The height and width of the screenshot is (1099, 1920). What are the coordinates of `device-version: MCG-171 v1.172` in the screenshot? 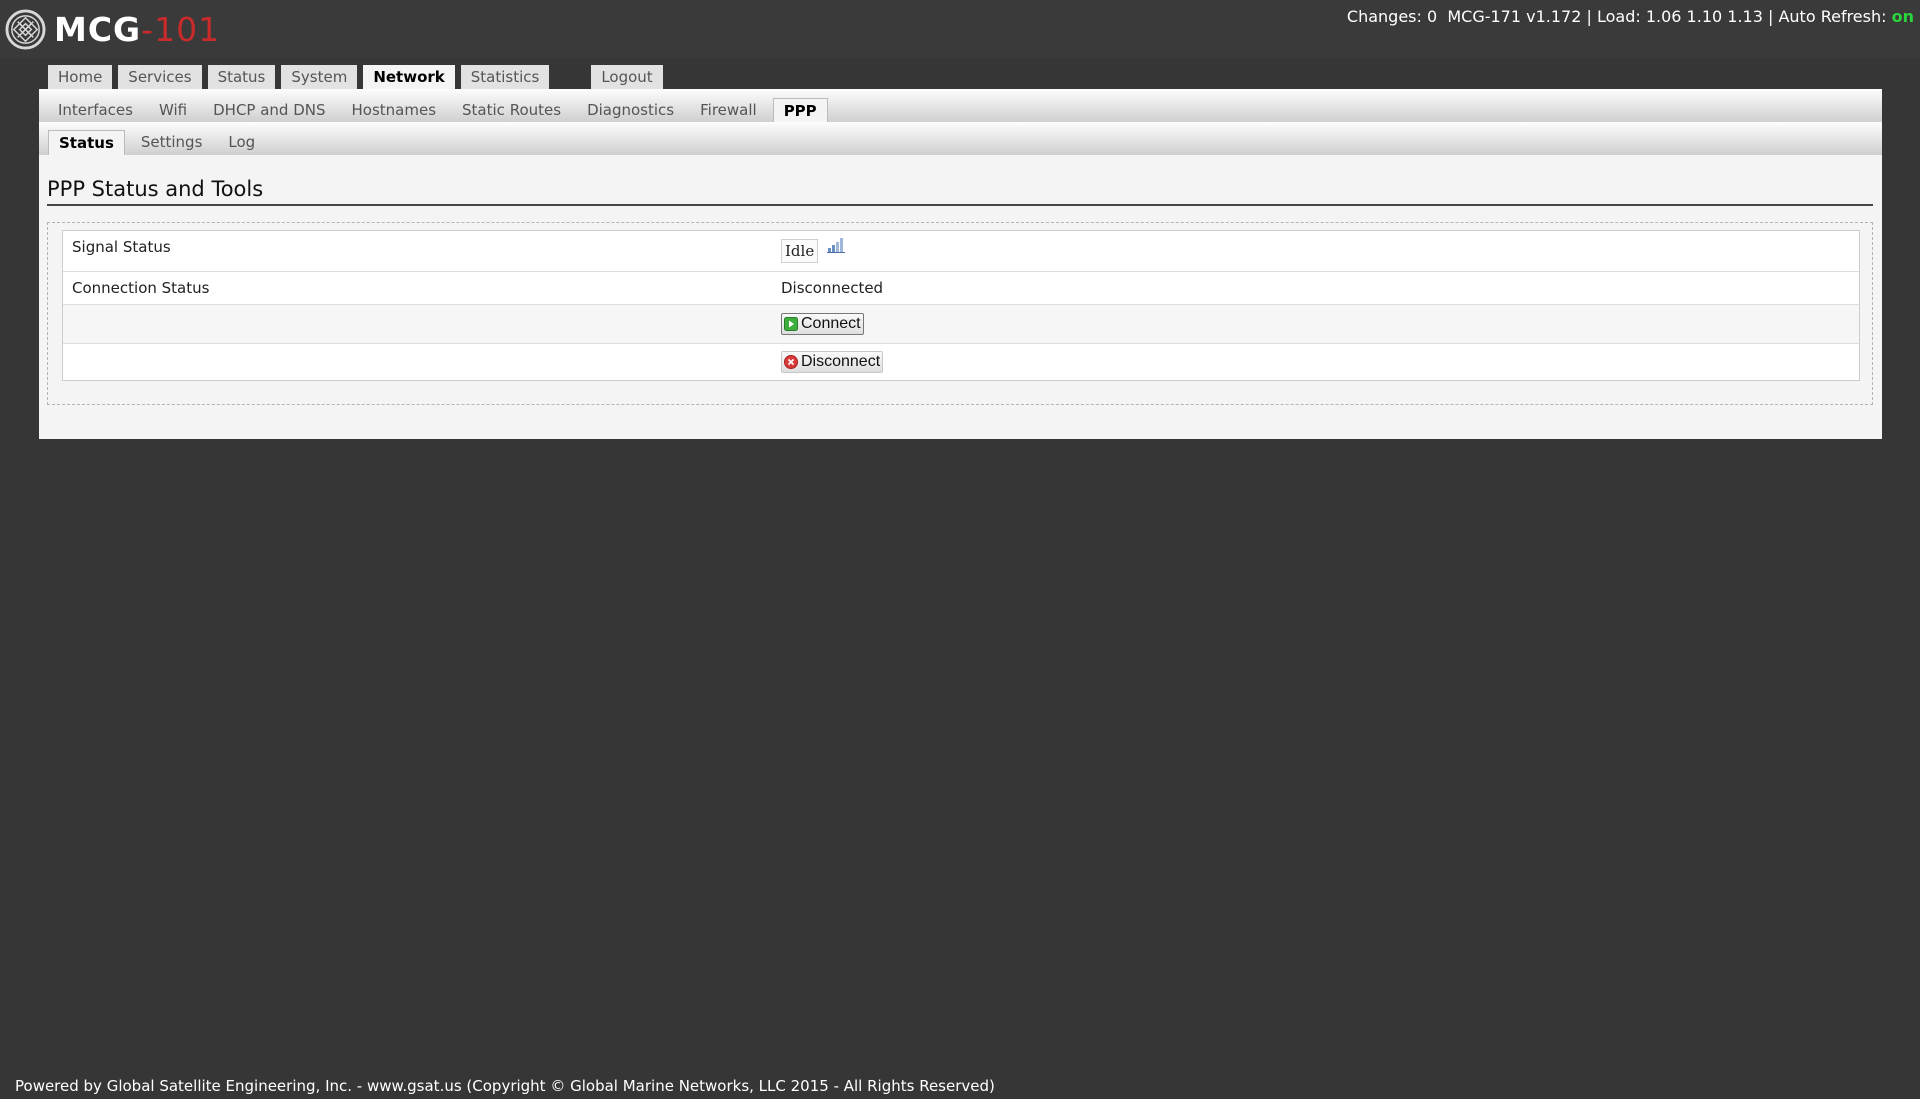 It's located at (1514, 16).